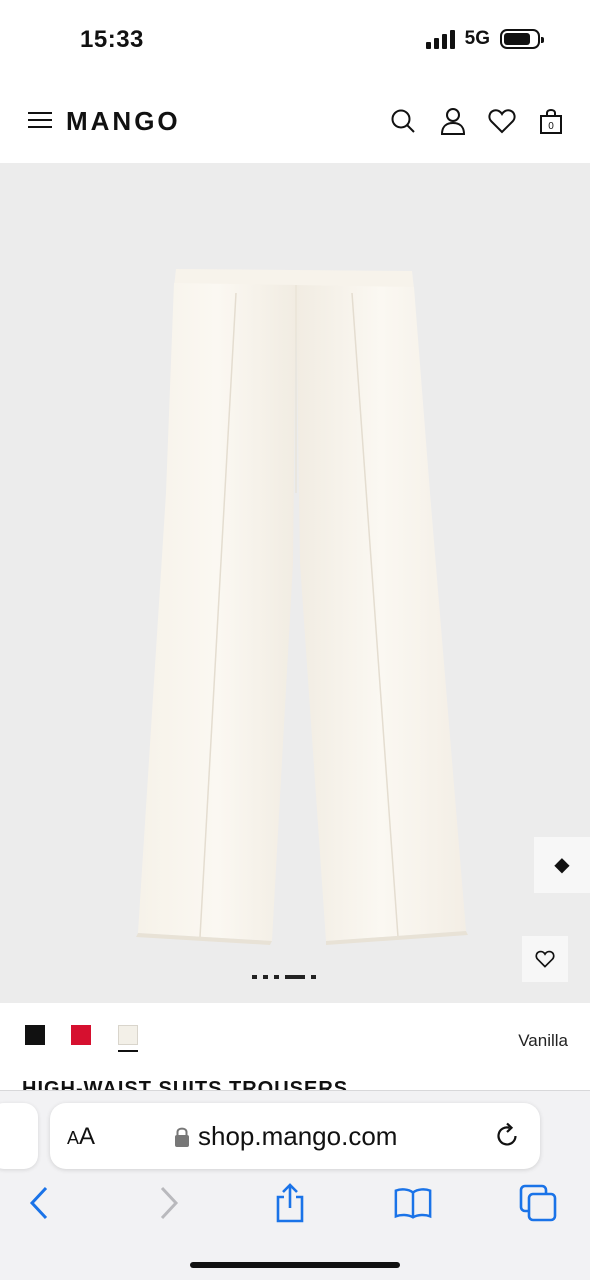 The height and width of the screenshot is (1280, 590). What do you see at coordinates (517, 39) in the screenshot?
I see `battery-fill` at bounding box center [517, 39].